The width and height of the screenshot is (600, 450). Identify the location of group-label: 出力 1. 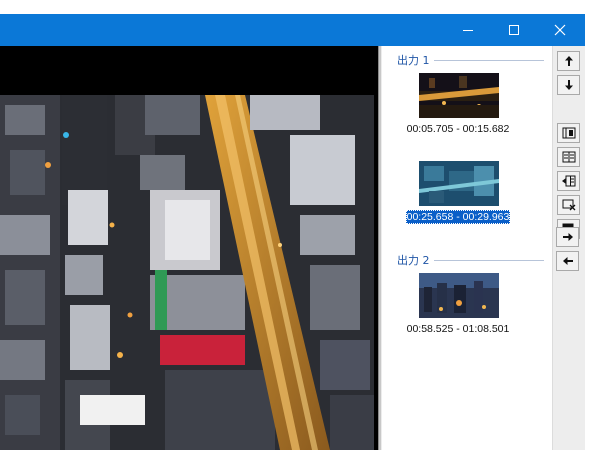
(413, 60).